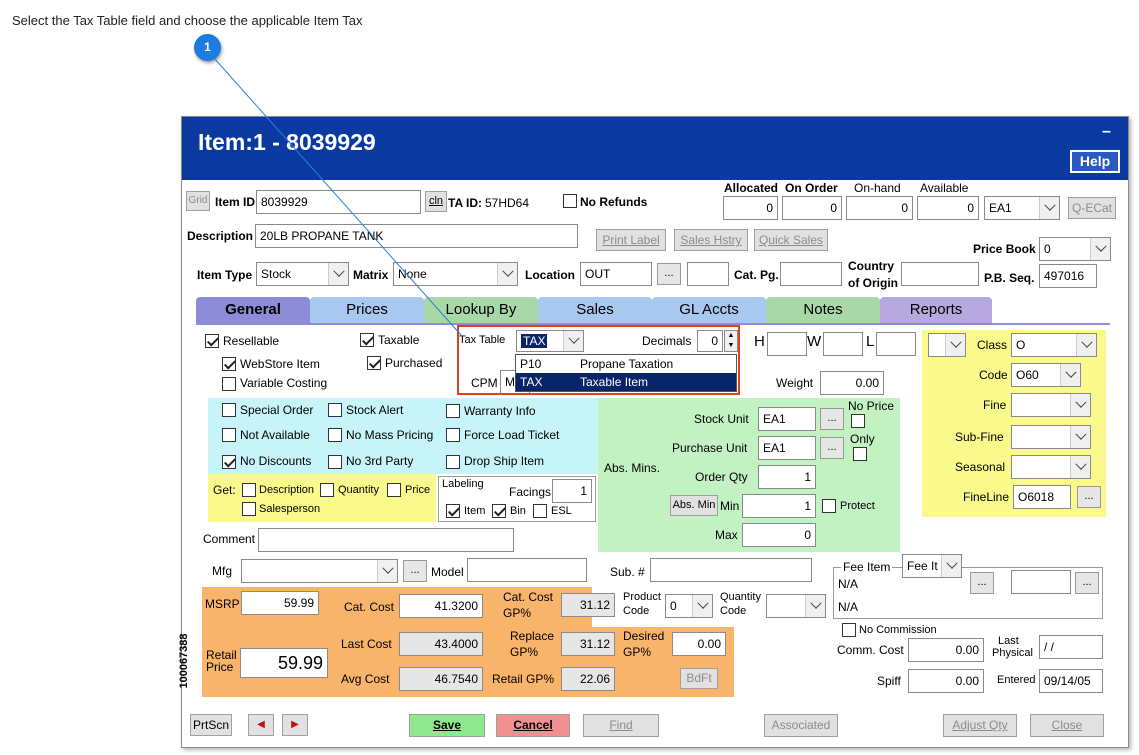 This screenshot has width=1139, height=755. I want to click on cln-button: cln, so click(436, 201).